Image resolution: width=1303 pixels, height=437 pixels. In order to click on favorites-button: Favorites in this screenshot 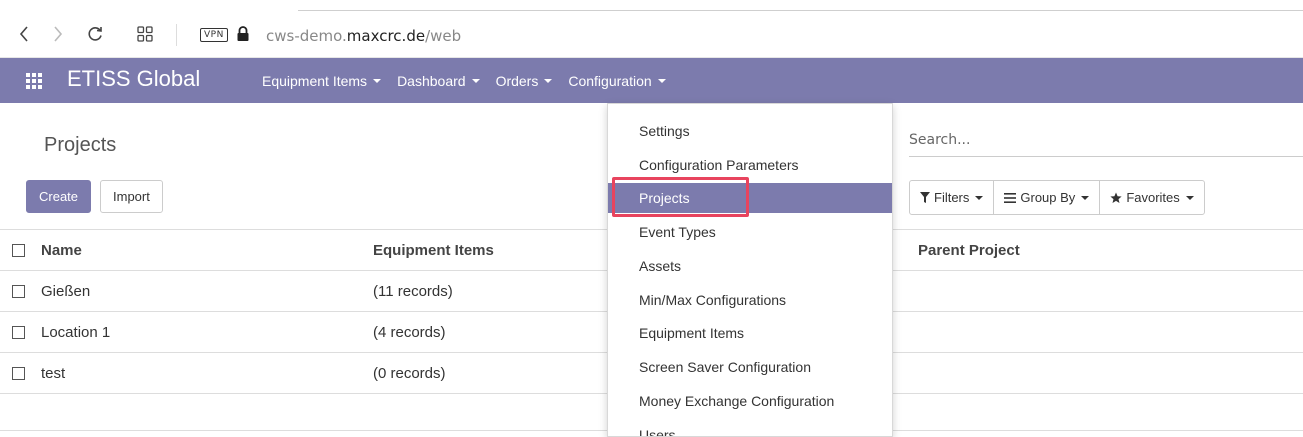, I will do `click(1151, 197)`.